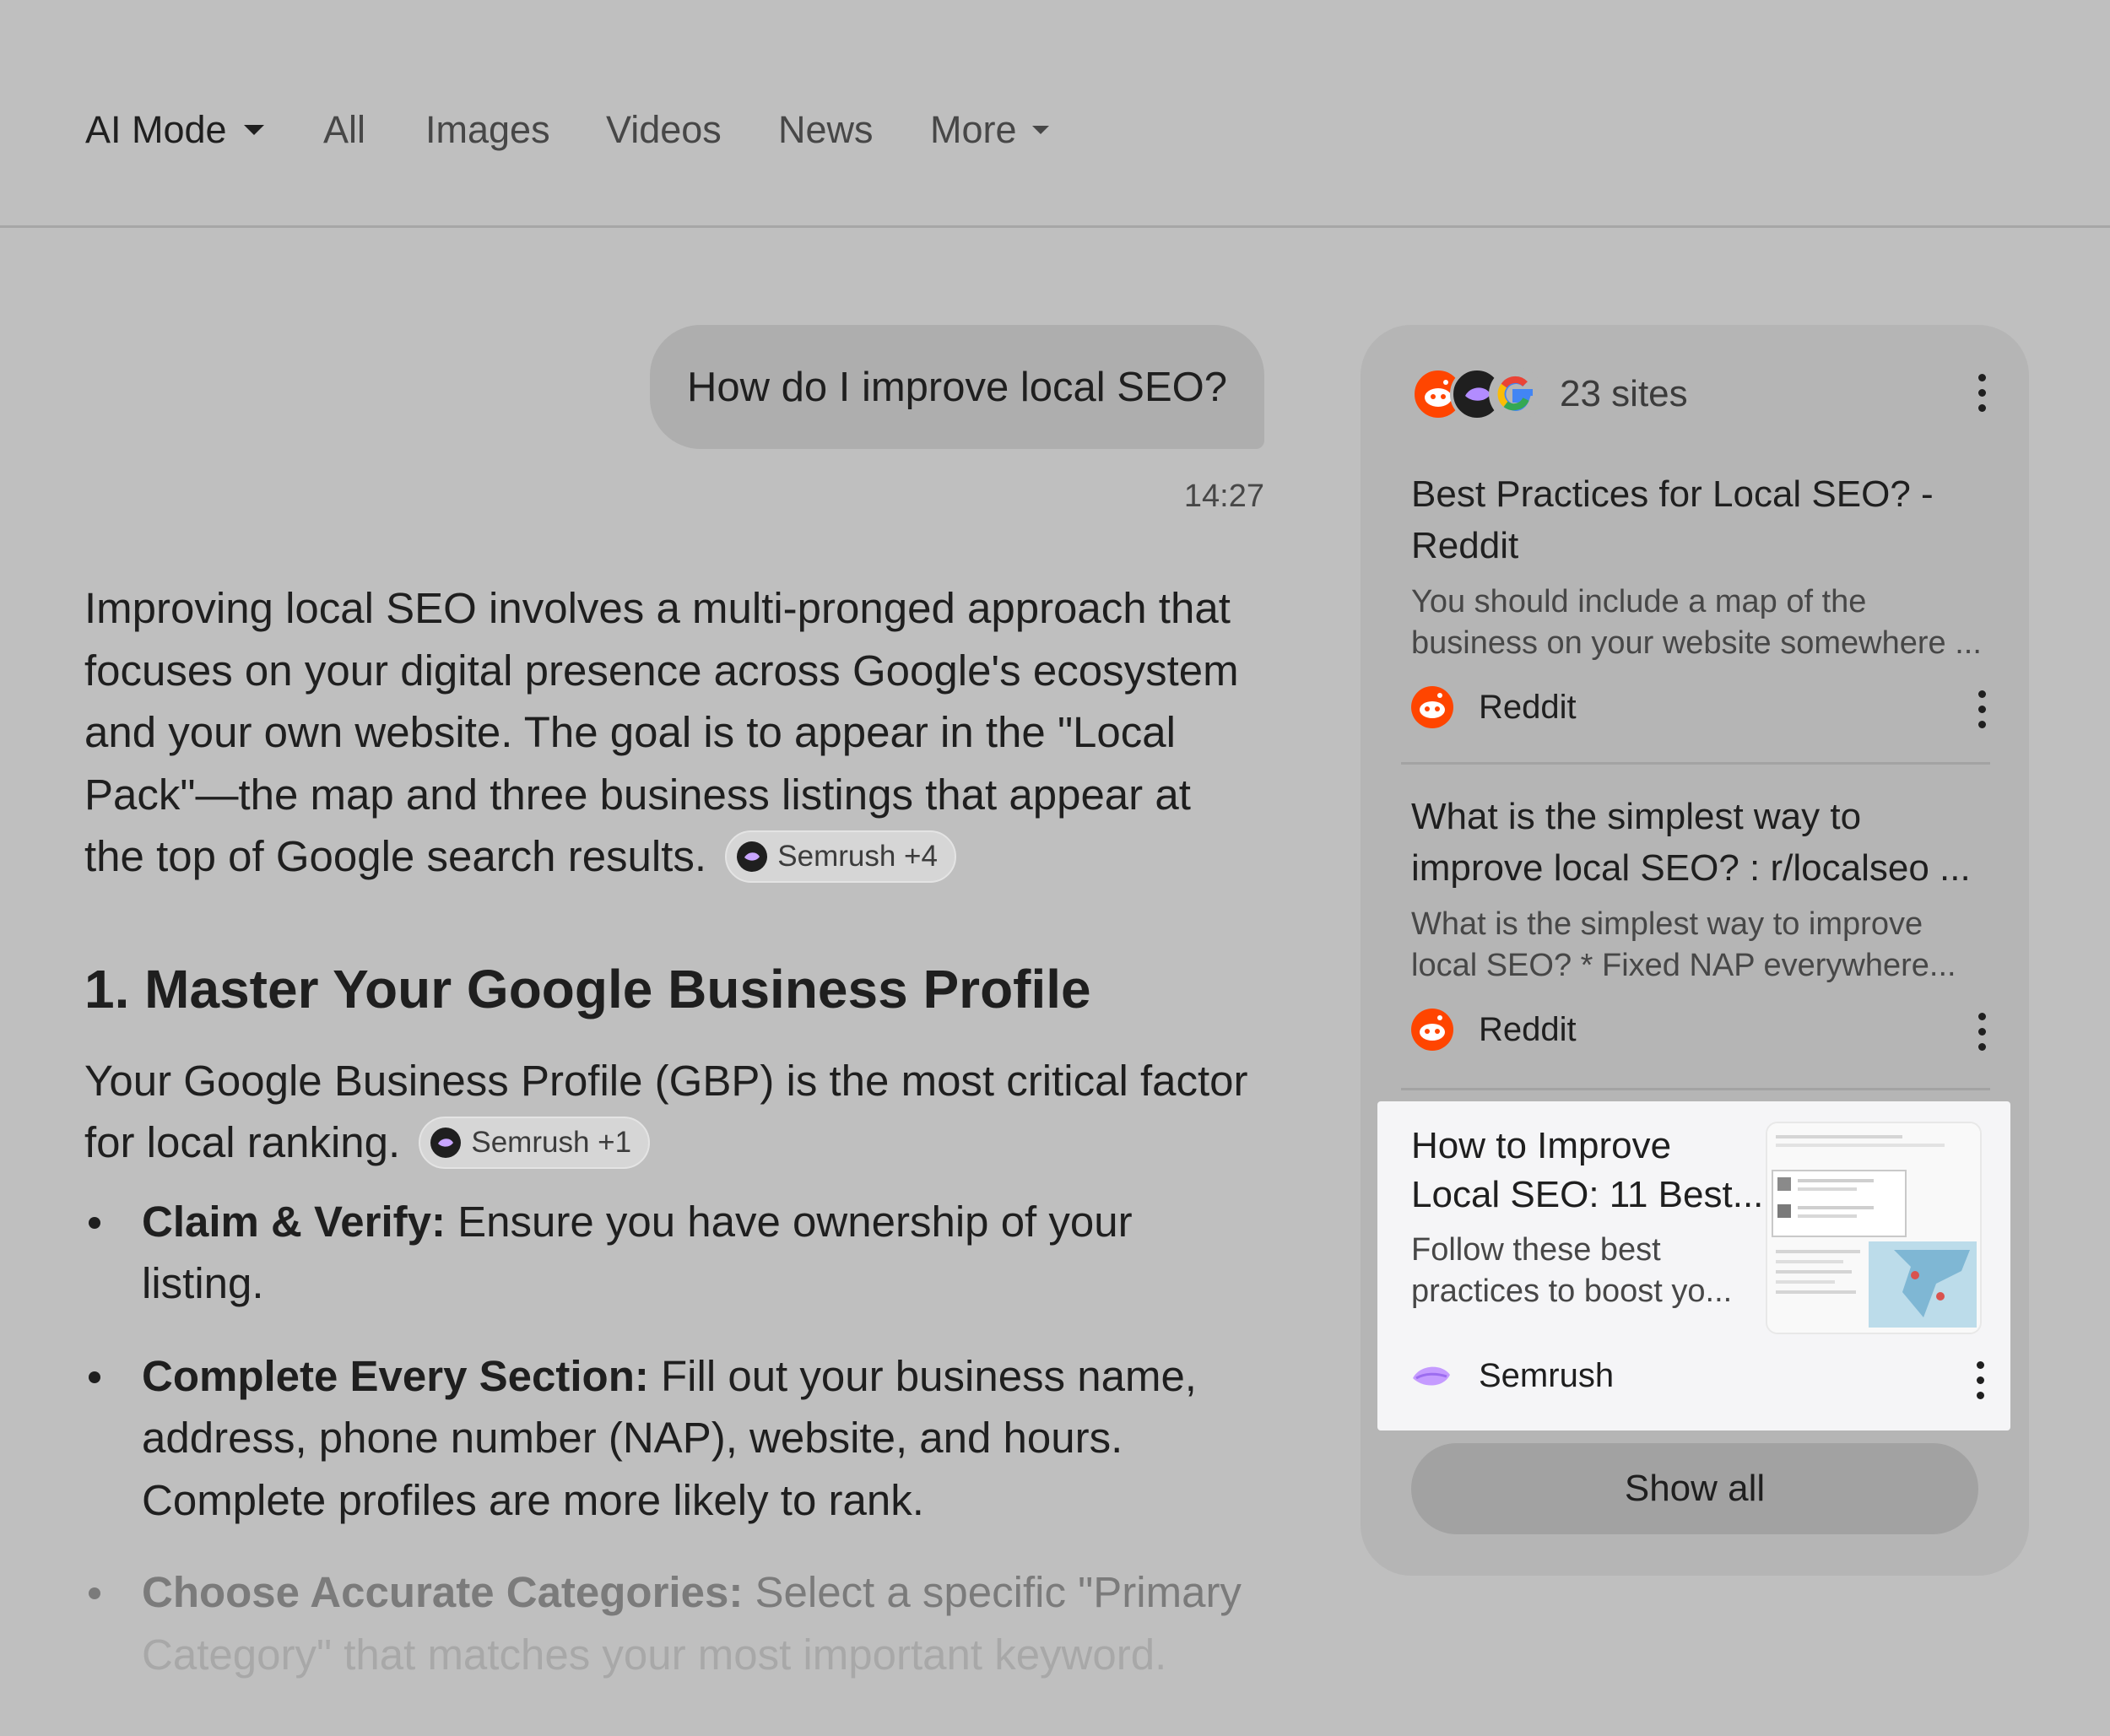  I want to click on user-query-text: How do I improve local SEO?, so click(957, 387).